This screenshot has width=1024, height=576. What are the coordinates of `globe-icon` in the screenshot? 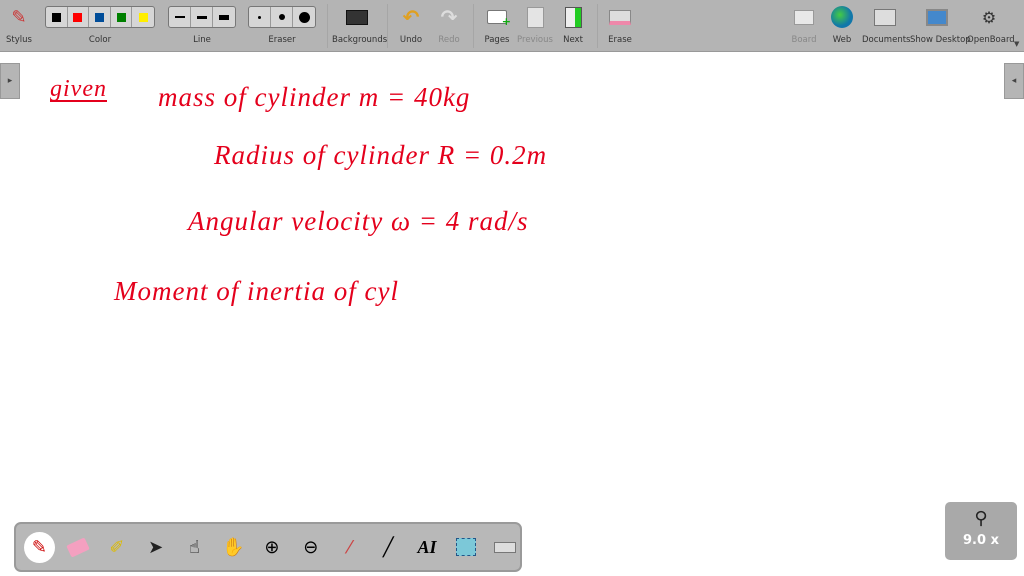 It's located at (842, 17).